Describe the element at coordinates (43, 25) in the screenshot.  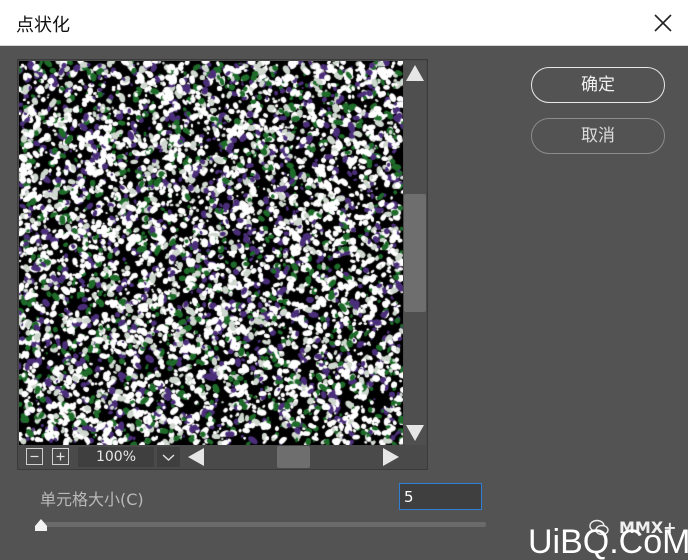
I see `dialog-title: 点状化` at that location.